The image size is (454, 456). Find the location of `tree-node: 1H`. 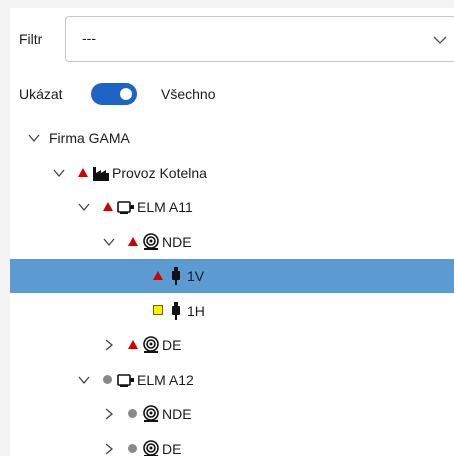

tree-node: 1H is located at coordinates (232, 311).